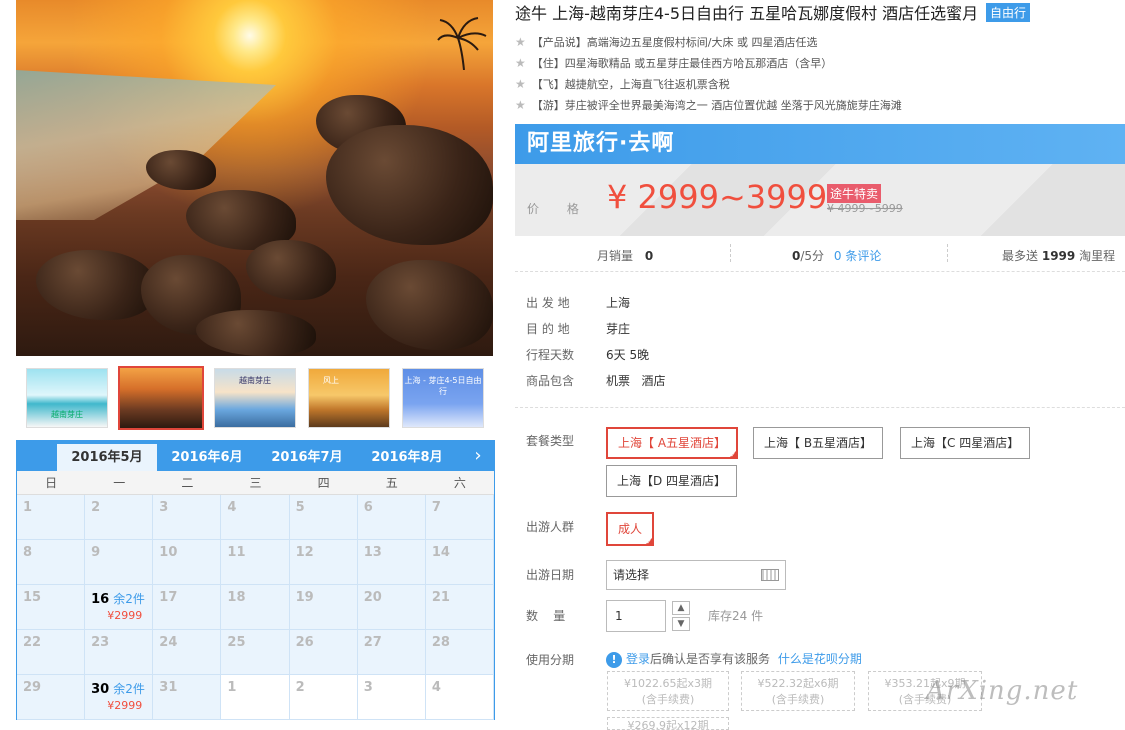 This screenshot has height=730, width=1125. I want to click on calendar-day: 10, so click(187, 562).